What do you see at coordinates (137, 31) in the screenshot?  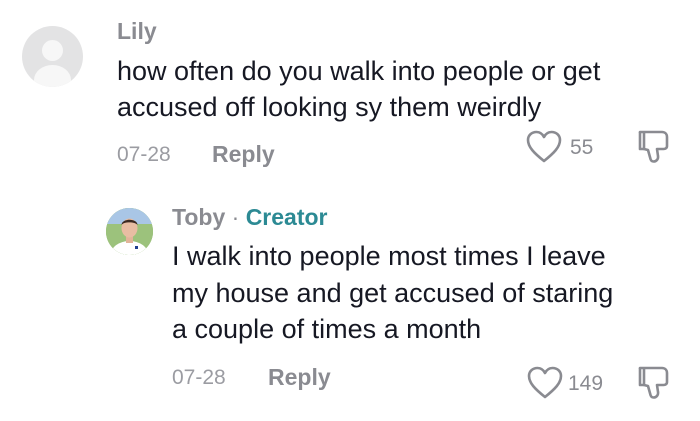 I see `comment-username: Lily` at bounding box center [137, 31].